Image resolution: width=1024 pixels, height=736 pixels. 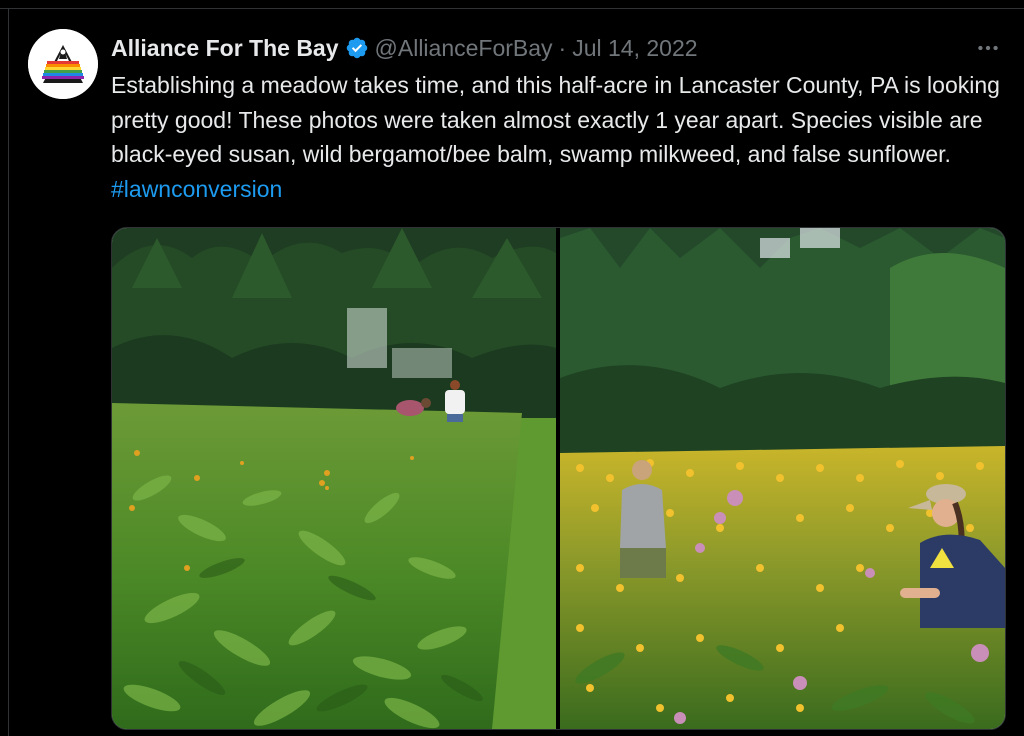 I want to click on more-options-button, so click(x=988, y=48).